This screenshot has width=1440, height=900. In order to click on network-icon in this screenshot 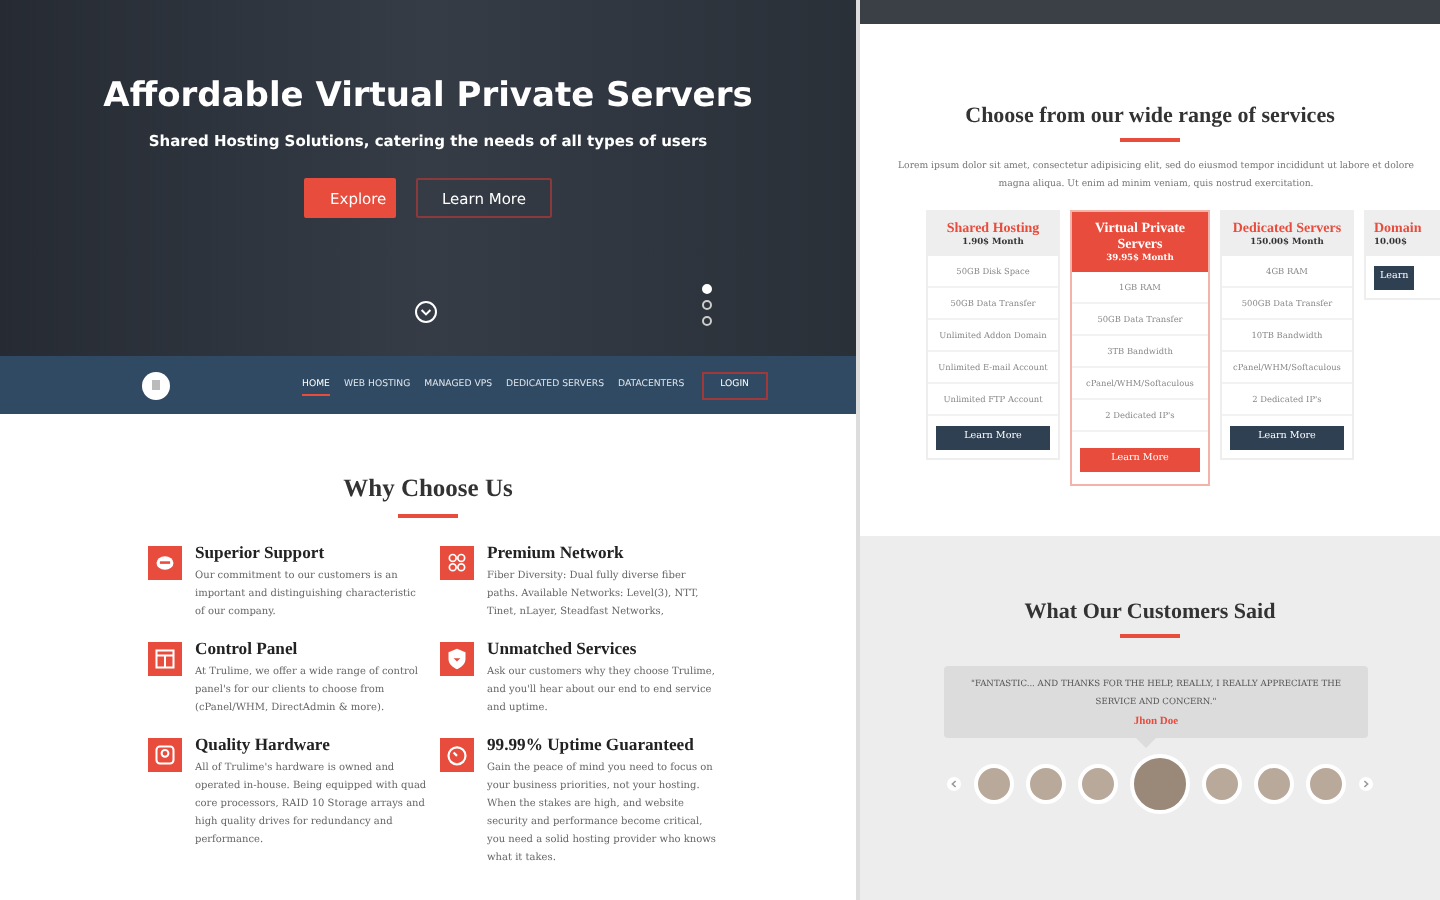, I will do `click(456, 562)`.